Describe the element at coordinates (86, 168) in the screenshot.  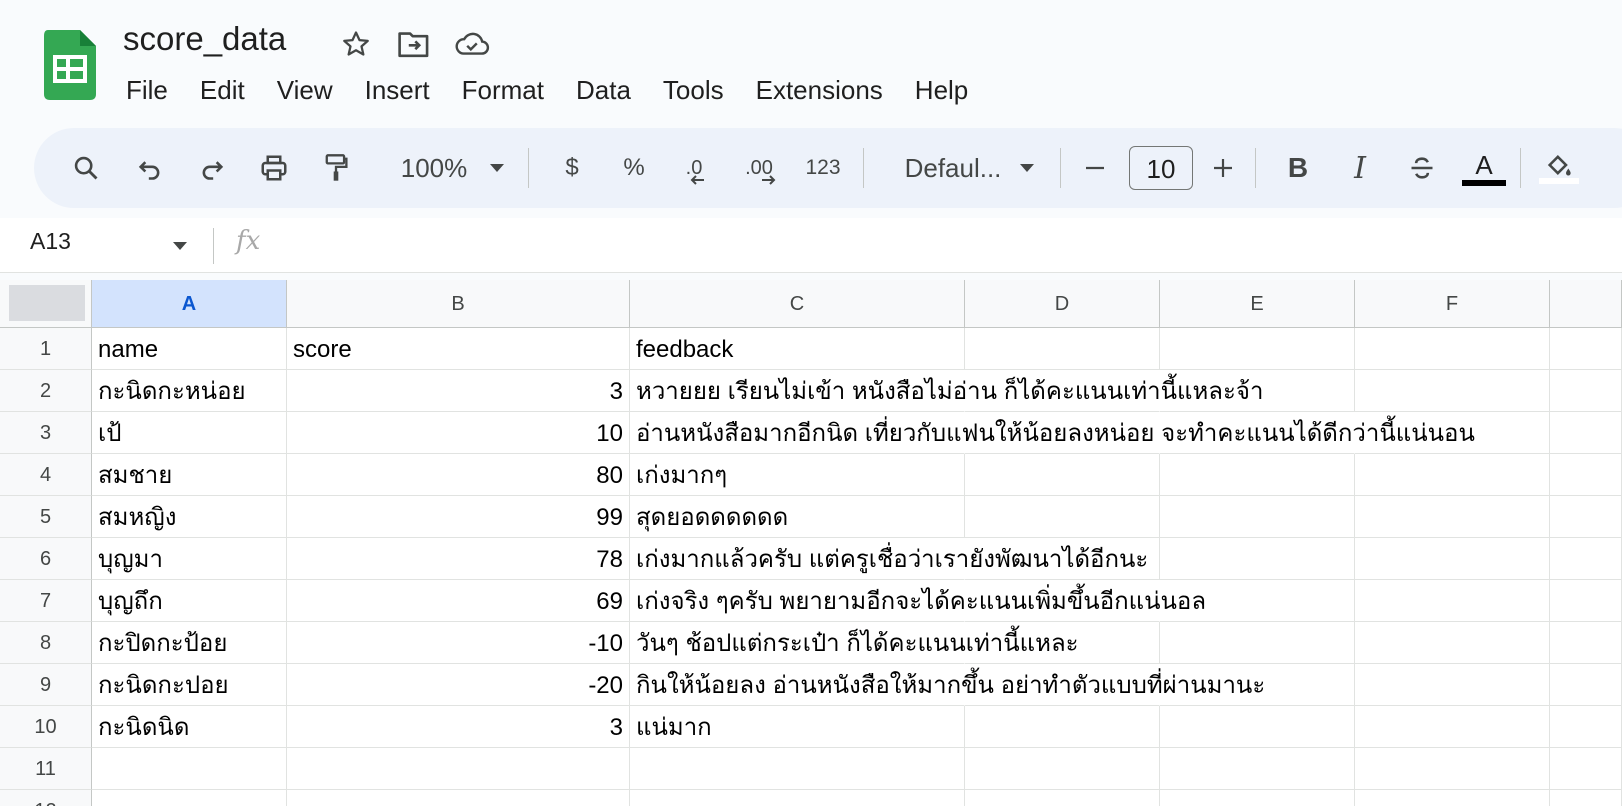
I see `search-icon` at that location.